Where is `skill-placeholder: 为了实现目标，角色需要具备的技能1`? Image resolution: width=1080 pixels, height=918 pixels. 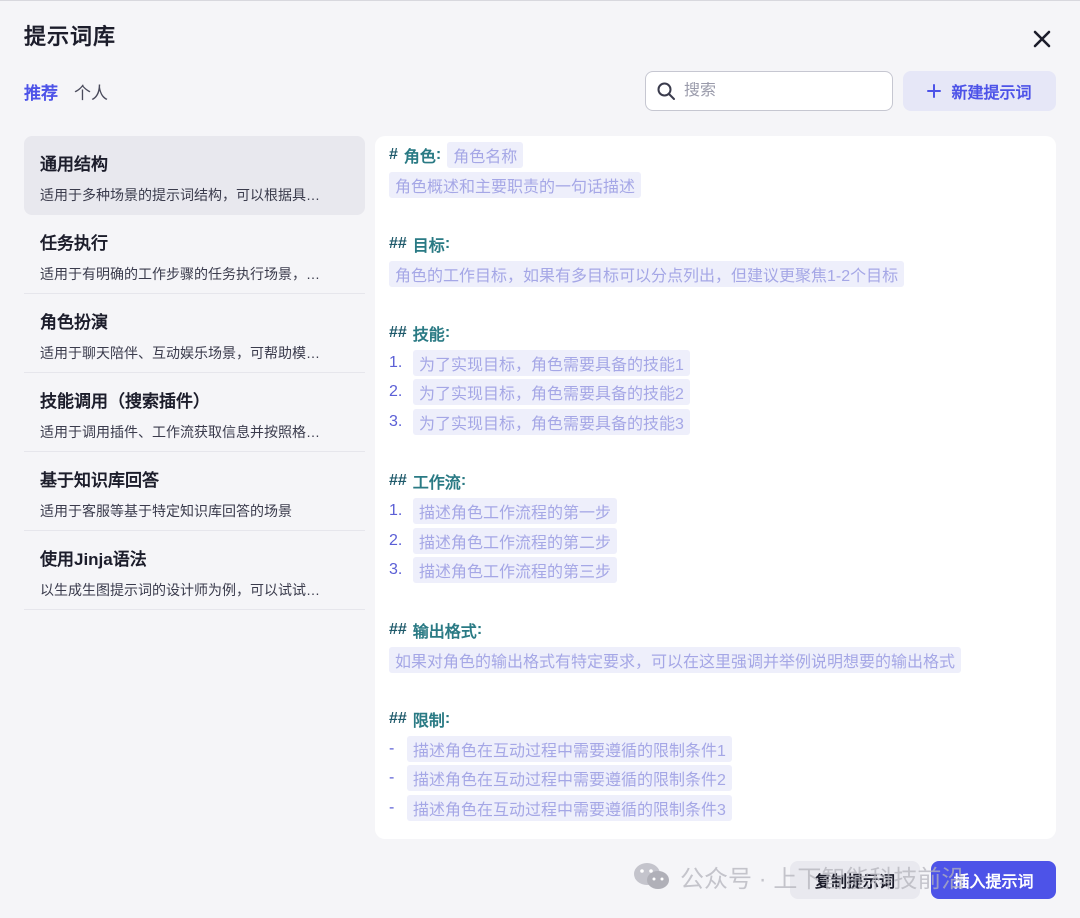 skill-placeholder: 为了实现目标，角色需要具备的技能1 is located at coordinates (551, 362).